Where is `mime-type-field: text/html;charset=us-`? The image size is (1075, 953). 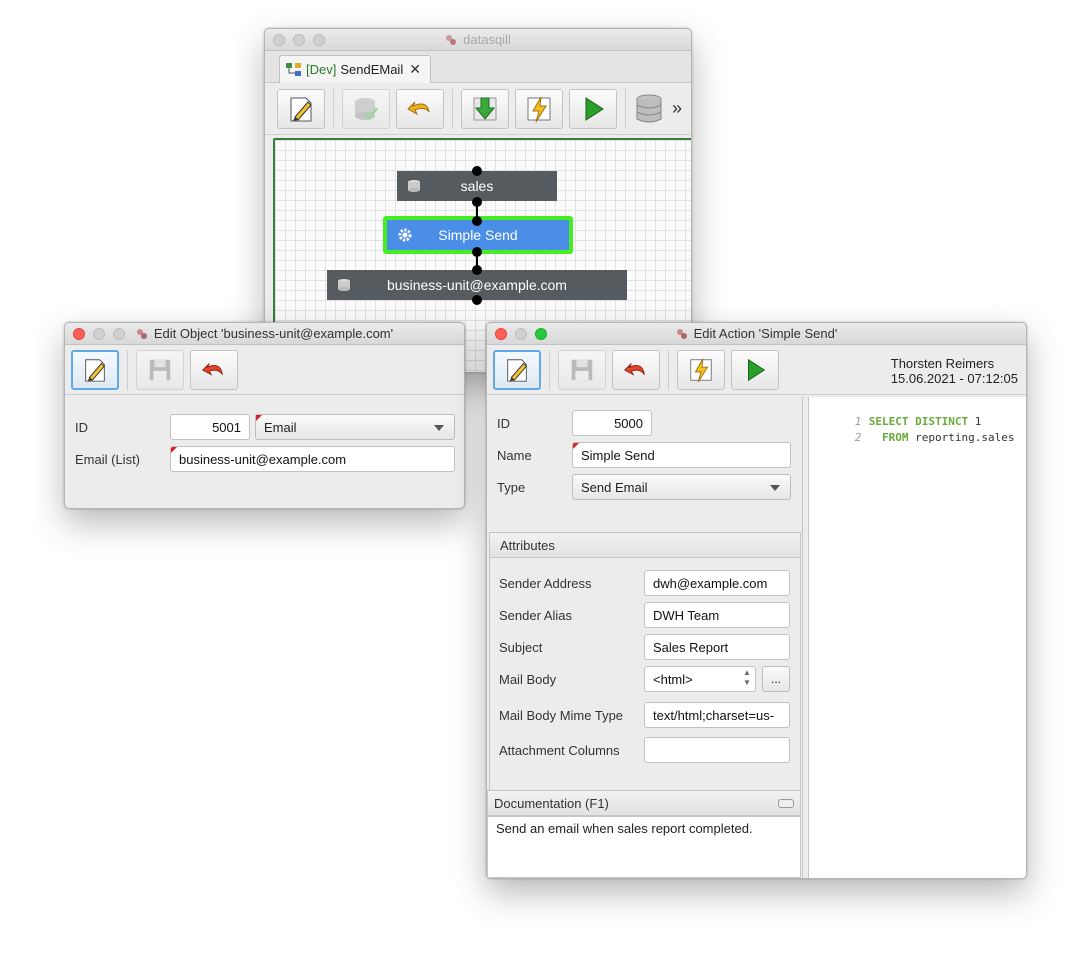 mime-type-field: text/html;charset=us- is located at coordinates (717, 715).